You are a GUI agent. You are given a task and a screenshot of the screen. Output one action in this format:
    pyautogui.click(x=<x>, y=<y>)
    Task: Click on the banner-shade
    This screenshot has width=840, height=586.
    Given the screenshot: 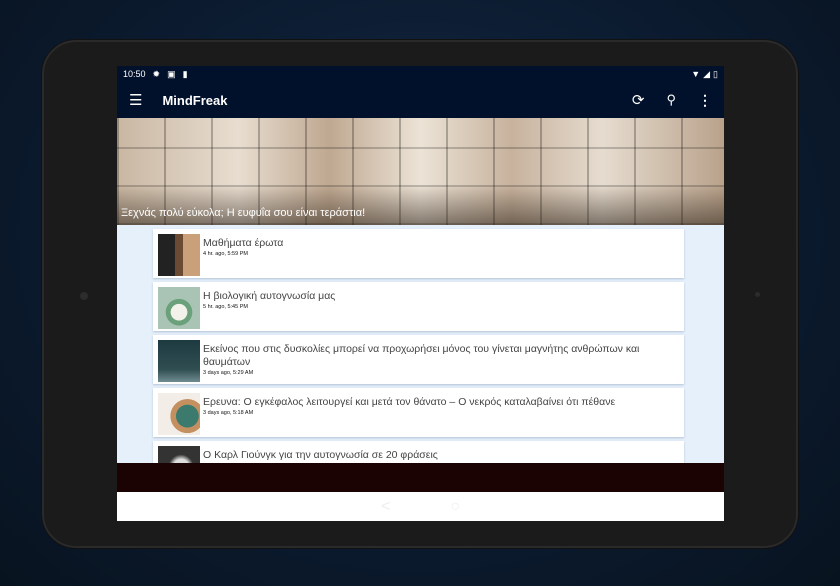 What is the action you would take?
    pyautogui.click(x=420, y=205)
    